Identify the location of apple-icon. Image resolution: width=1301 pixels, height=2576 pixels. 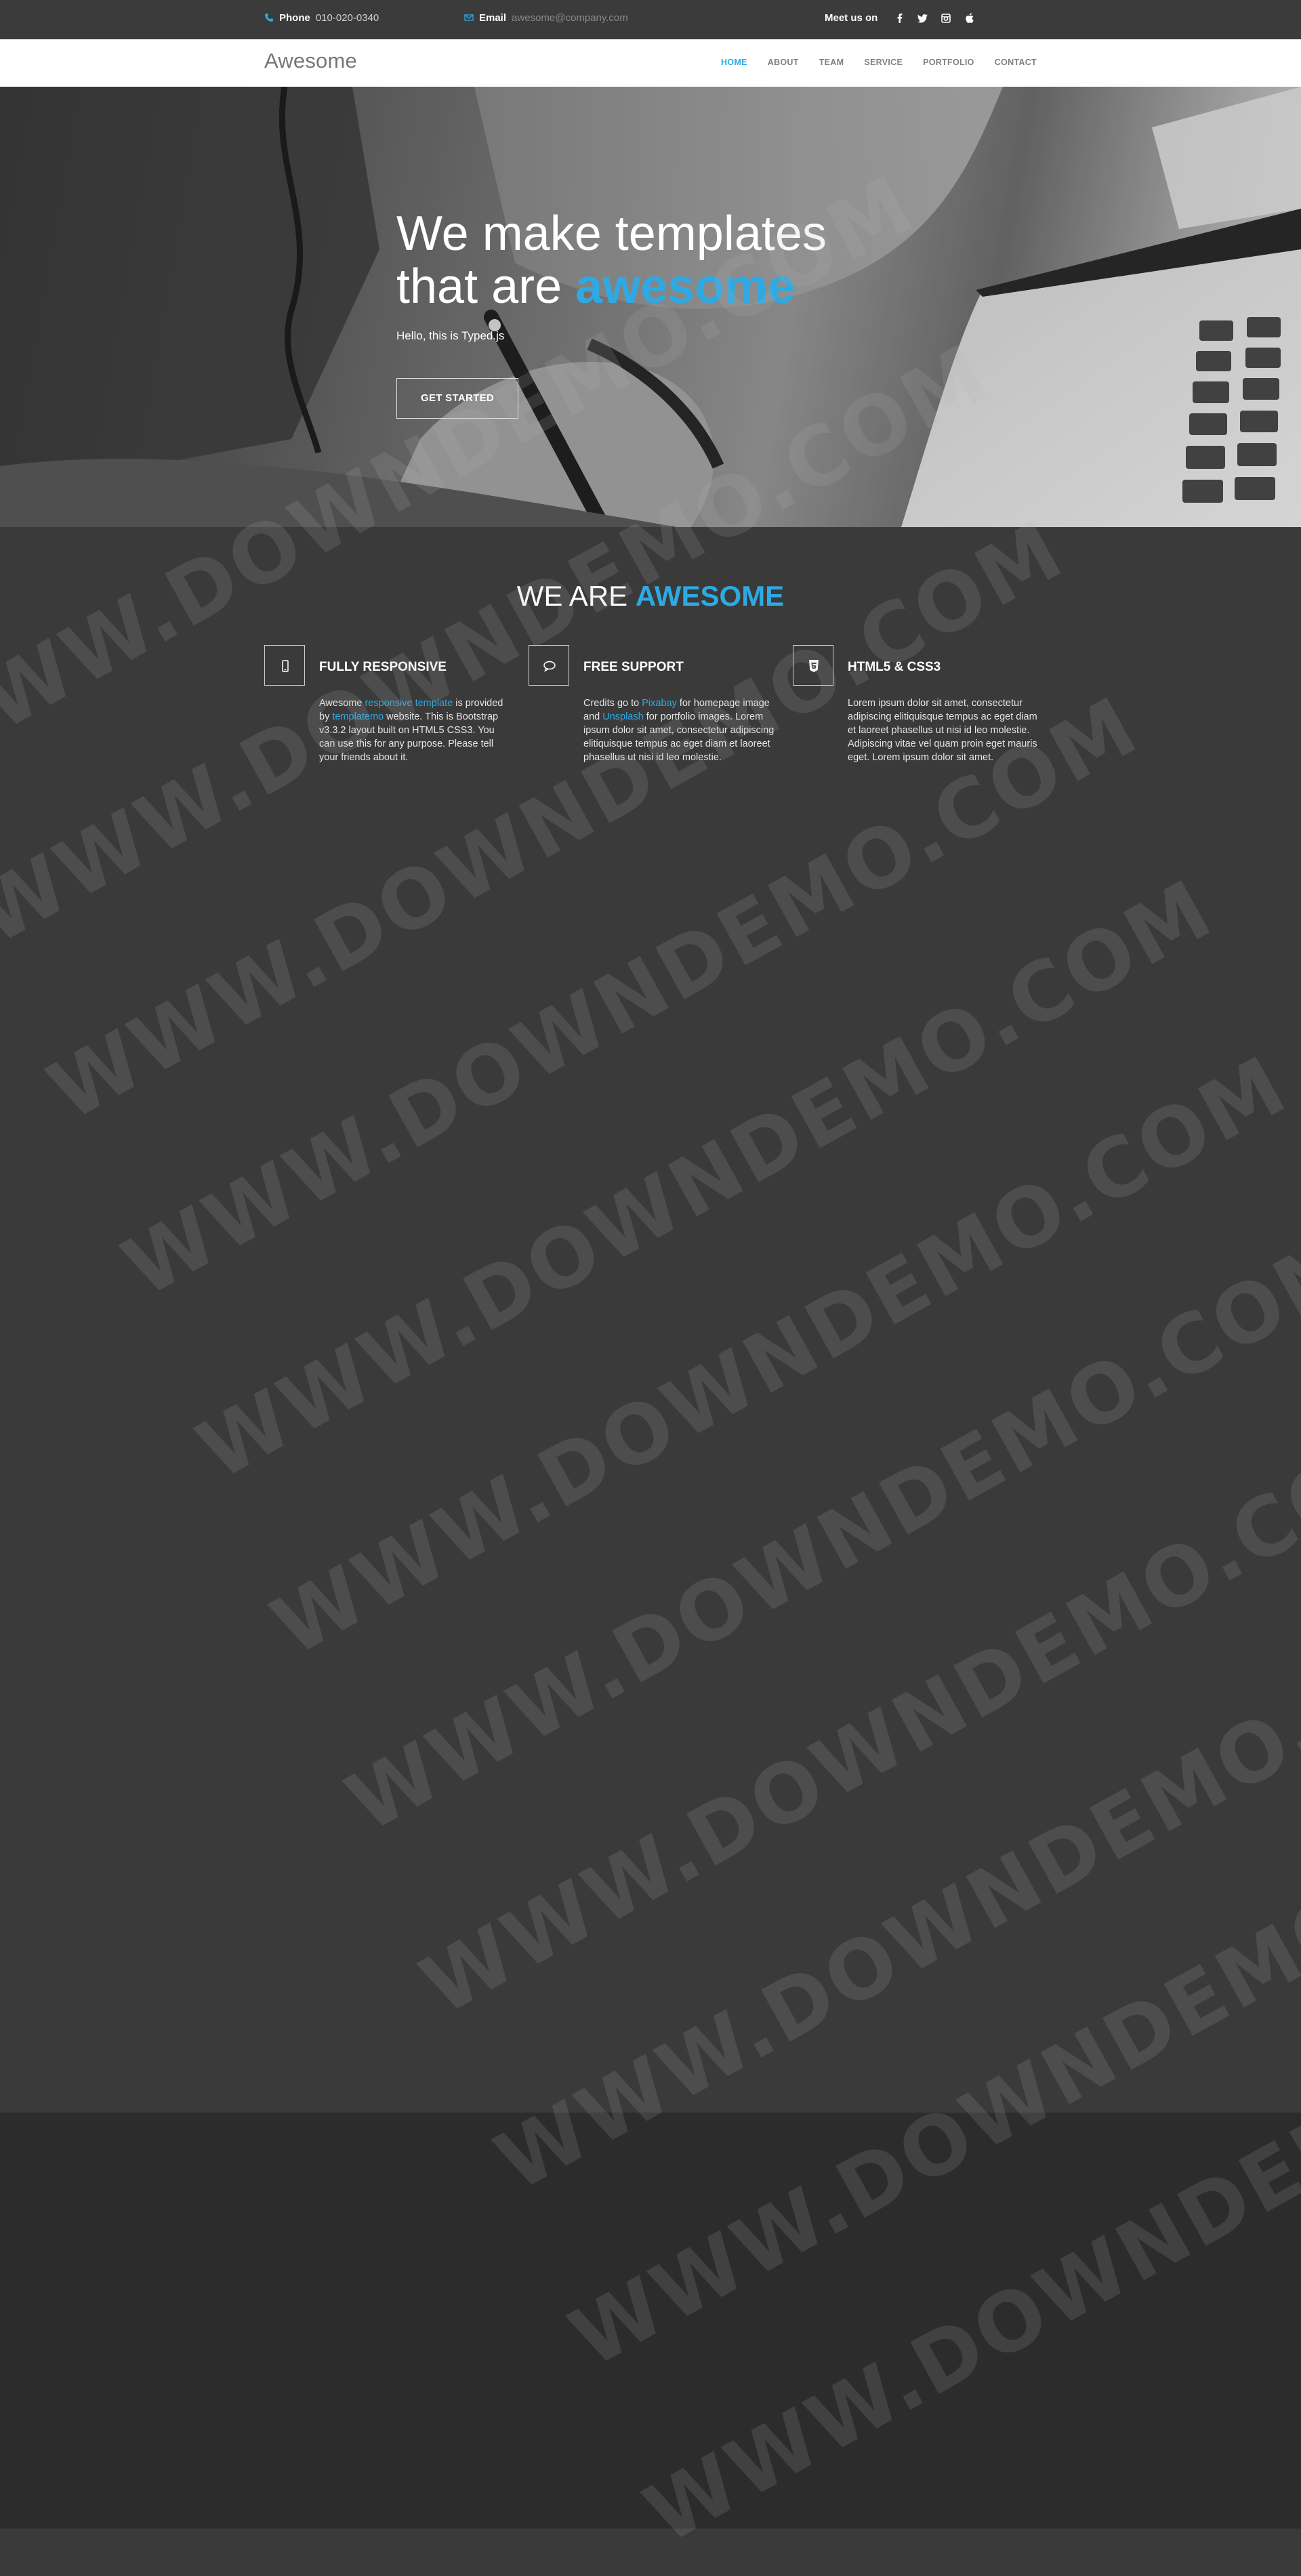
(969, 18).